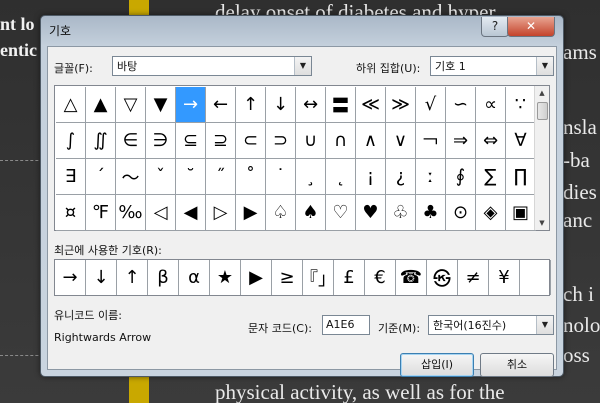  I want to click on symbol-cell: √, so click(431, 105).